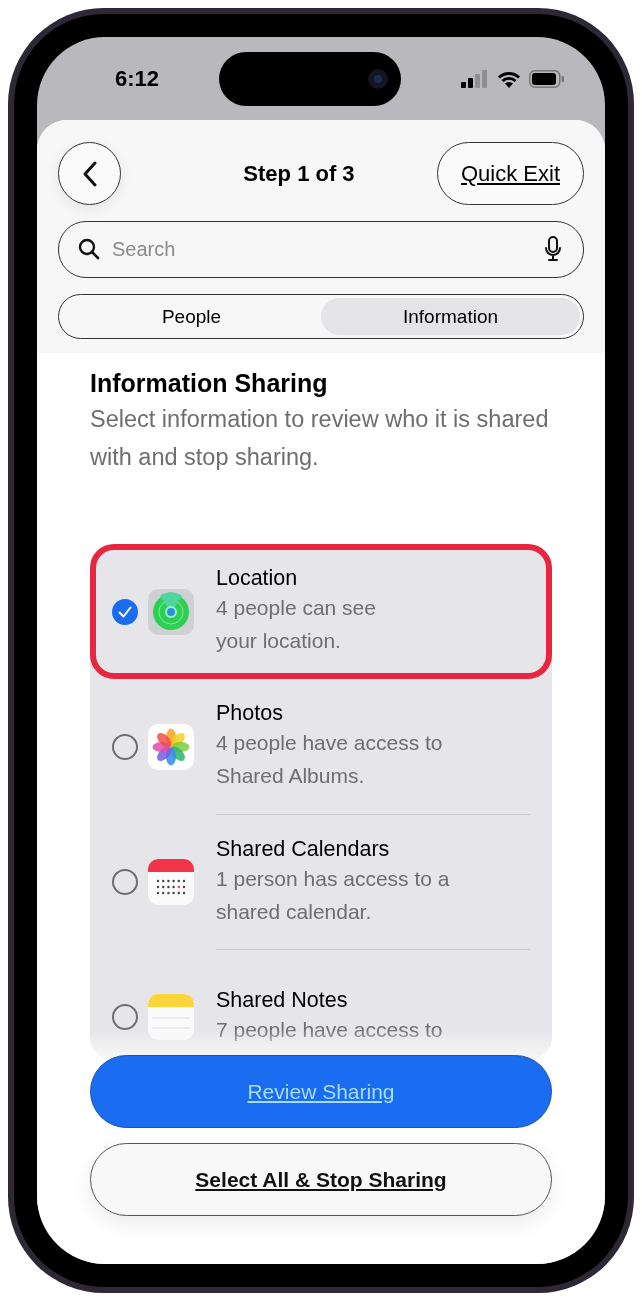  What do you see at coordinates (299, 173) in the screenshot?
I see `step-title: Step 1 of 3` at bounding box center [299, 173].